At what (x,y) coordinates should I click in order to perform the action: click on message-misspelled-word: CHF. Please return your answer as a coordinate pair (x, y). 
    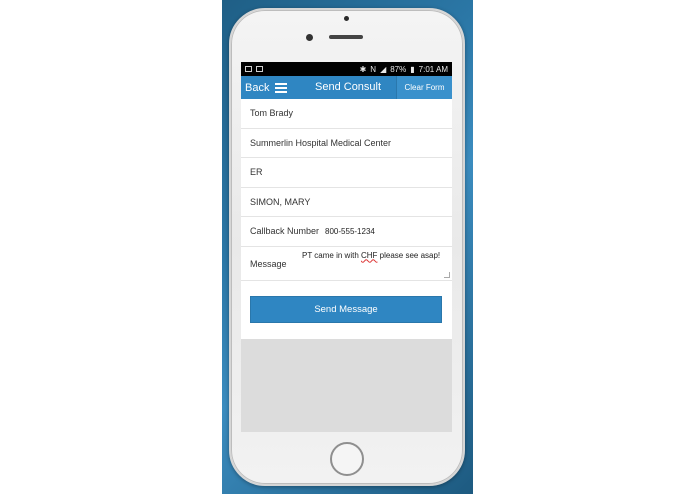
    Looking at the image, I should click on (369, 255).